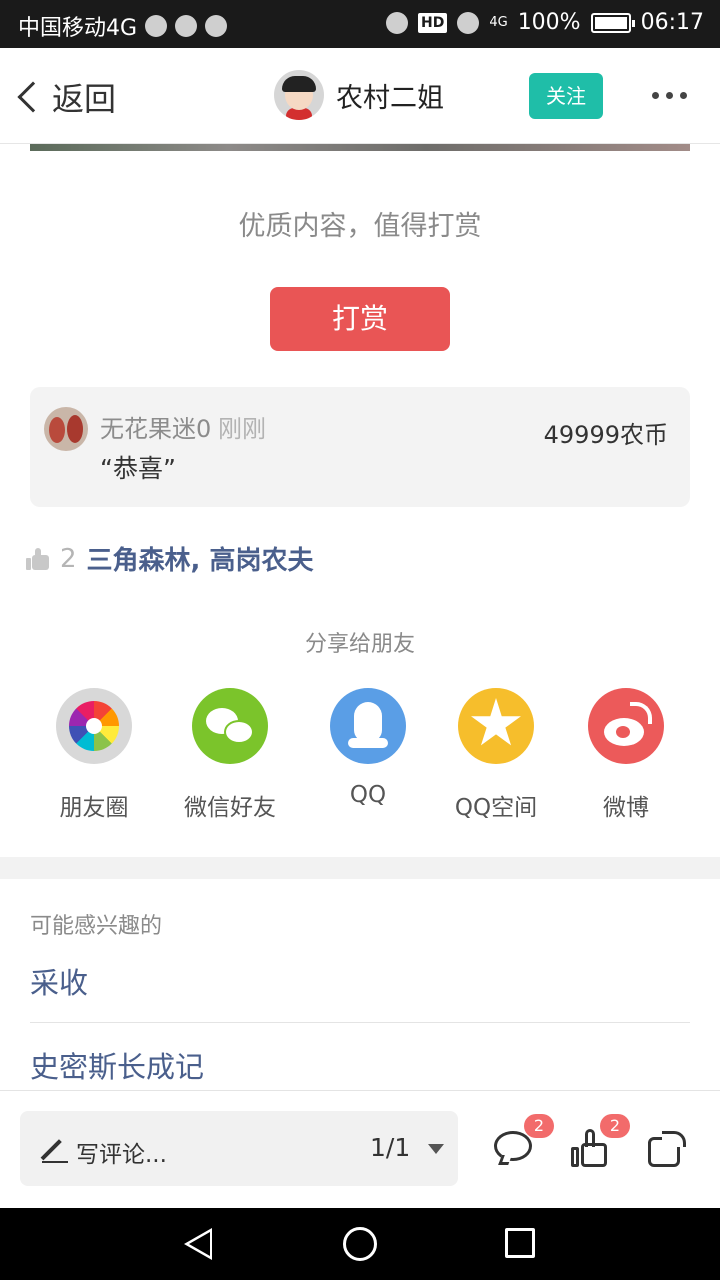  Describe the element at coordinates (432, 22) in the screenshot. I see `hd-icon: HD` at that location.